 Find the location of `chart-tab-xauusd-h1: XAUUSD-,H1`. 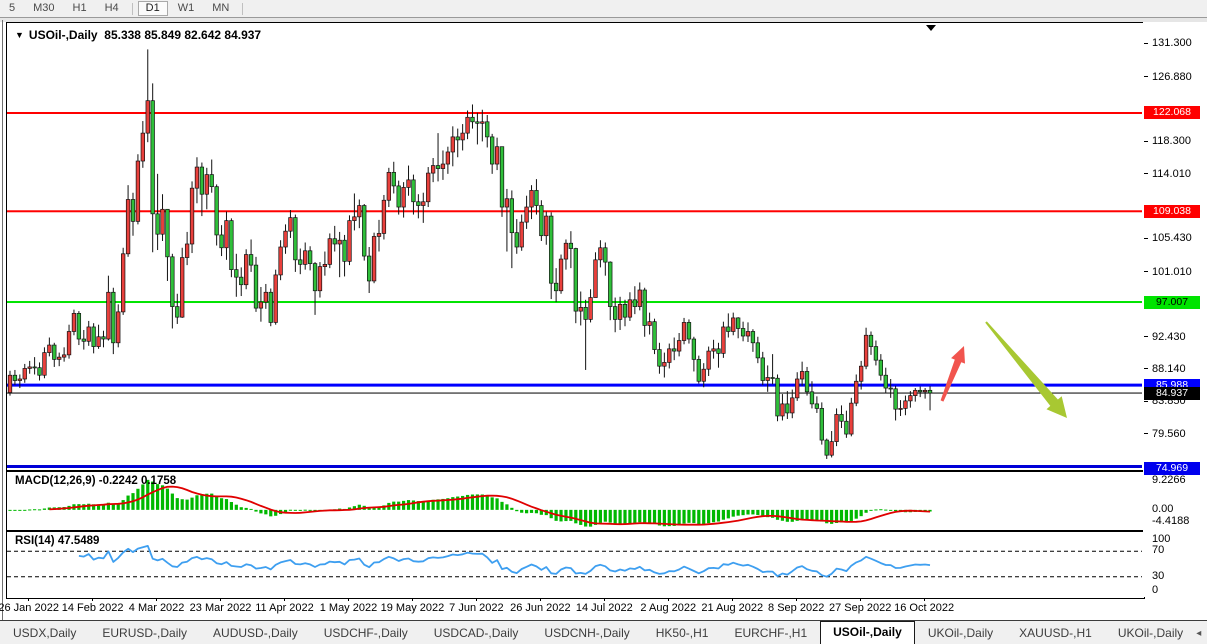

chart-tab-xauusd-h1: XAUUSD-,H1 is located at coordinates (1055, 633).